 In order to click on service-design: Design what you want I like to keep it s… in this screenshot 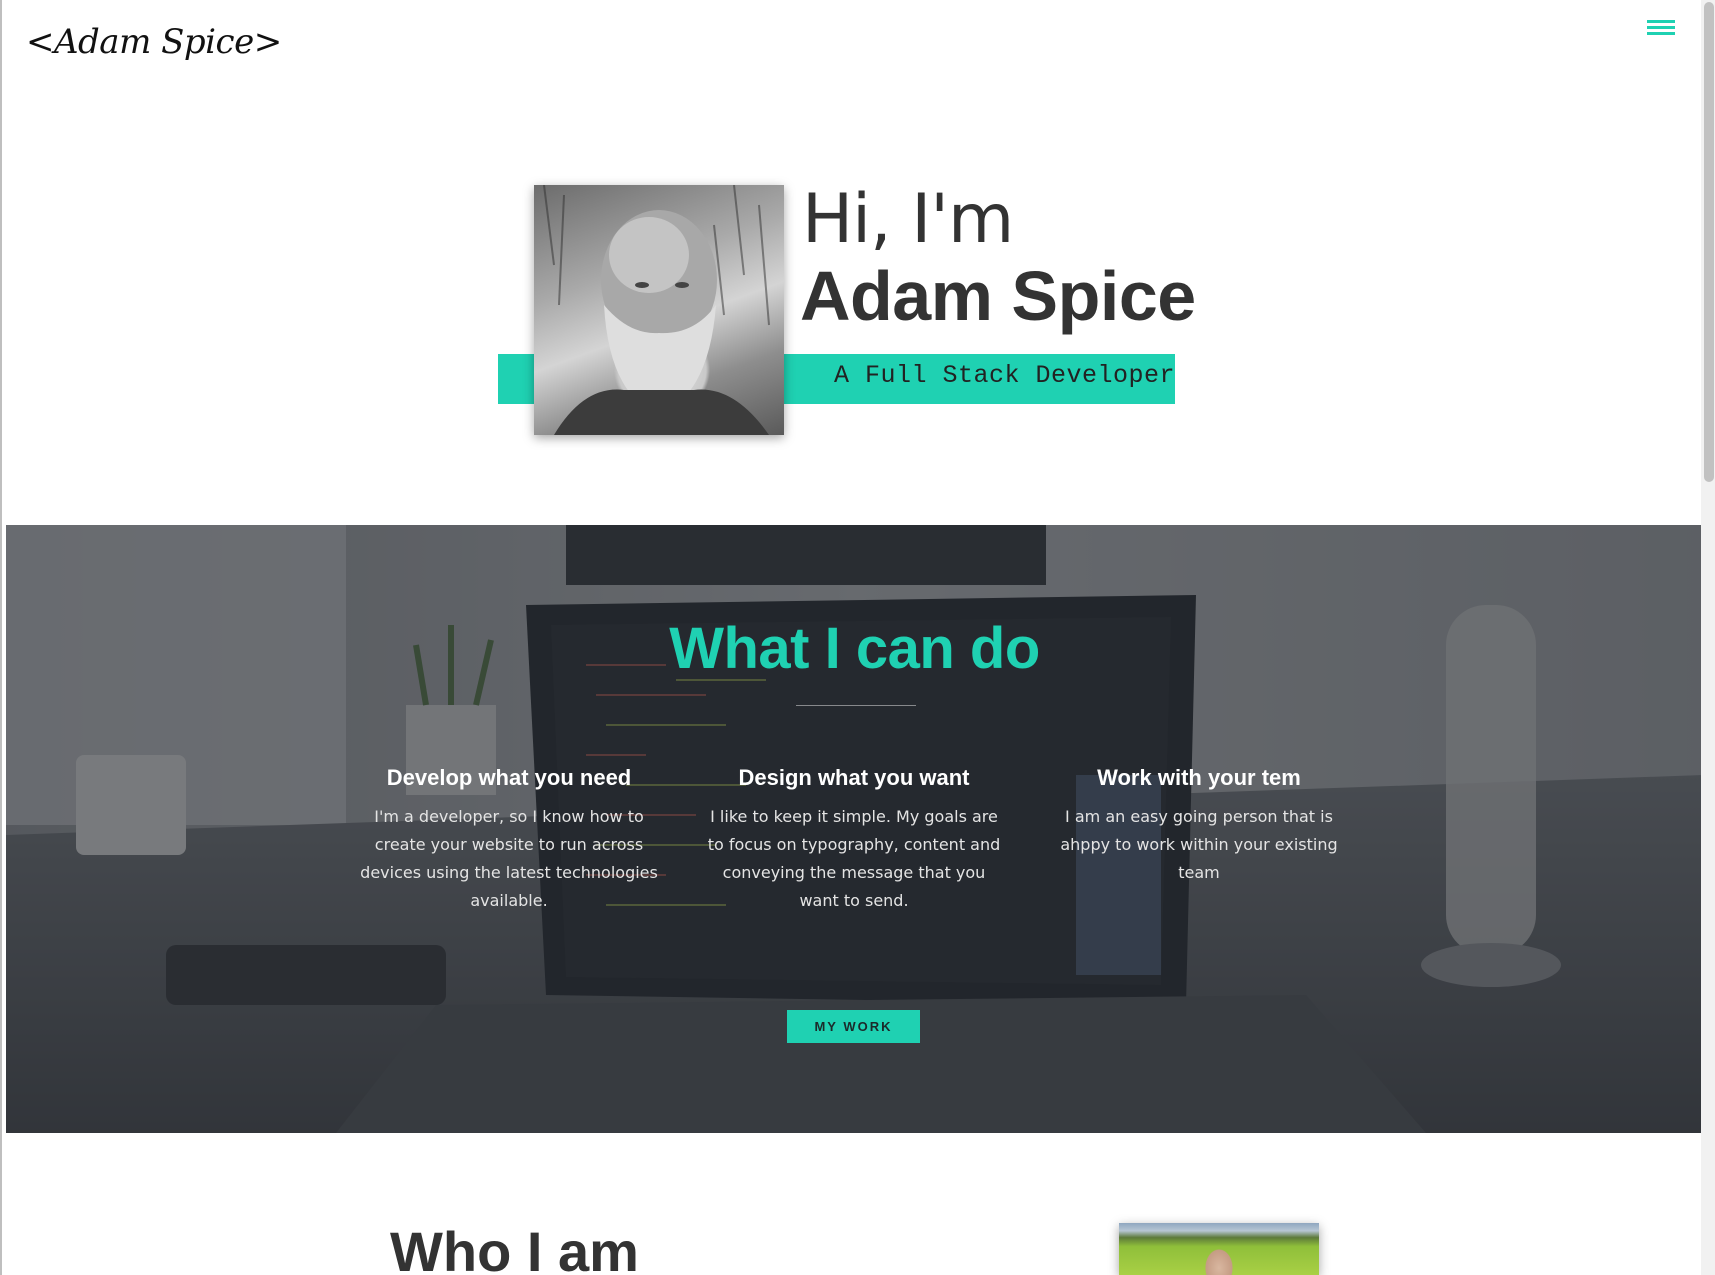, I will do `click(854, 840)`.